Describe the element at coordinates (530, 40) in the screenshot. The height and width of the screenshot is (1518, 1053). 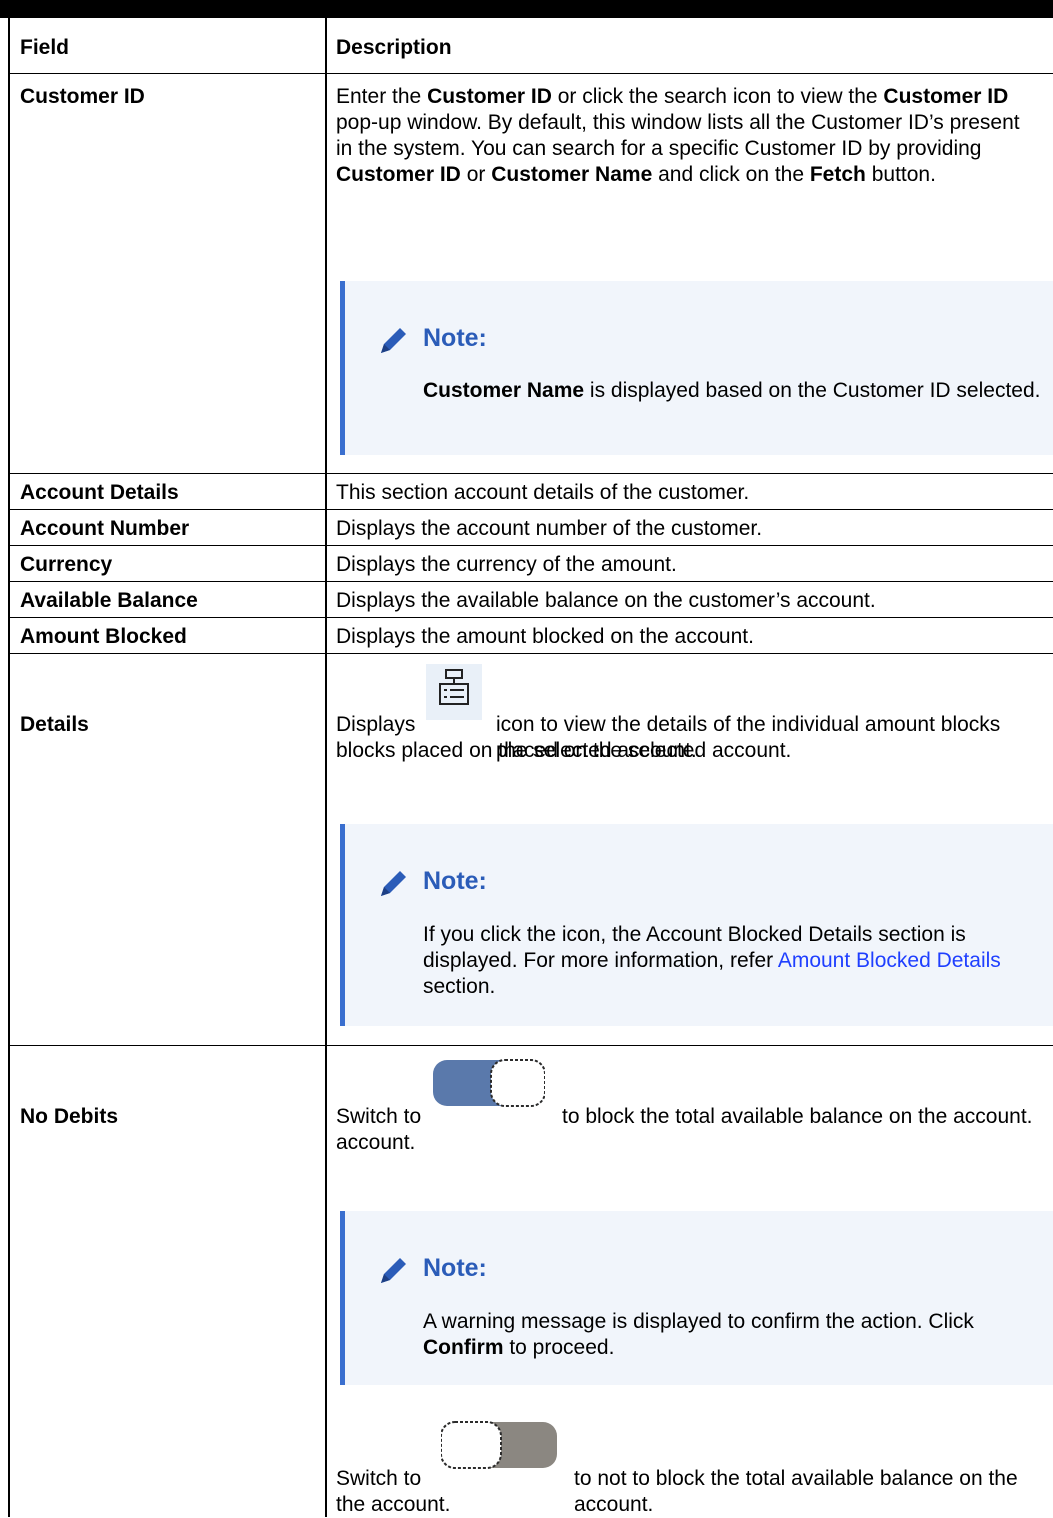
I see `table-header-row: Field Description` at that location.